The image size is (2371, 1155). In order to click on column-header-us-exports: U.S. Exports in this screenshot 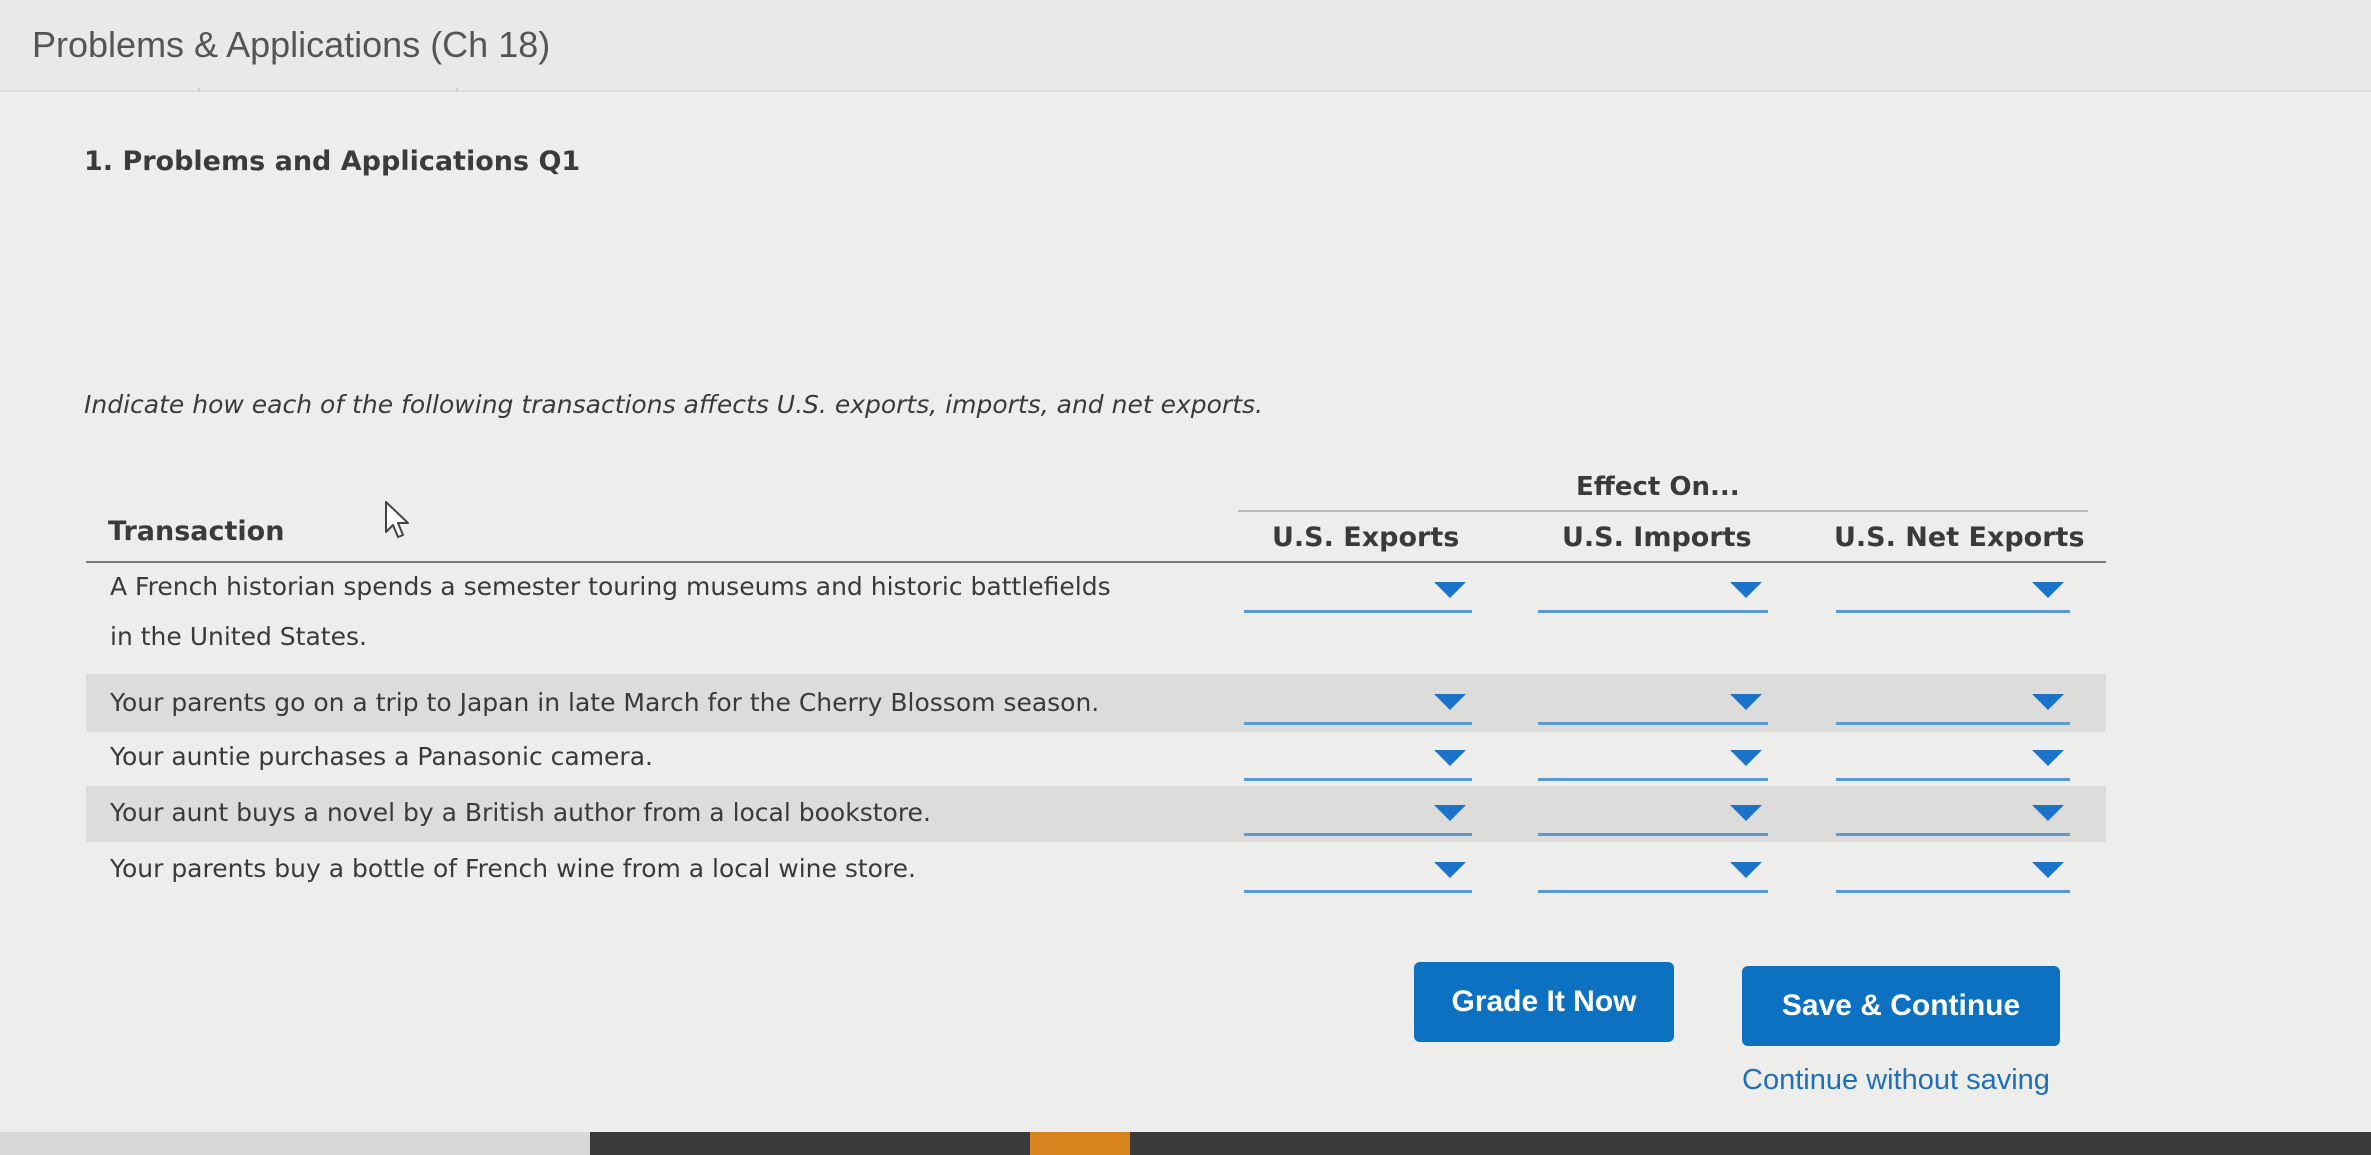, I will do `click(1366, 537)`.